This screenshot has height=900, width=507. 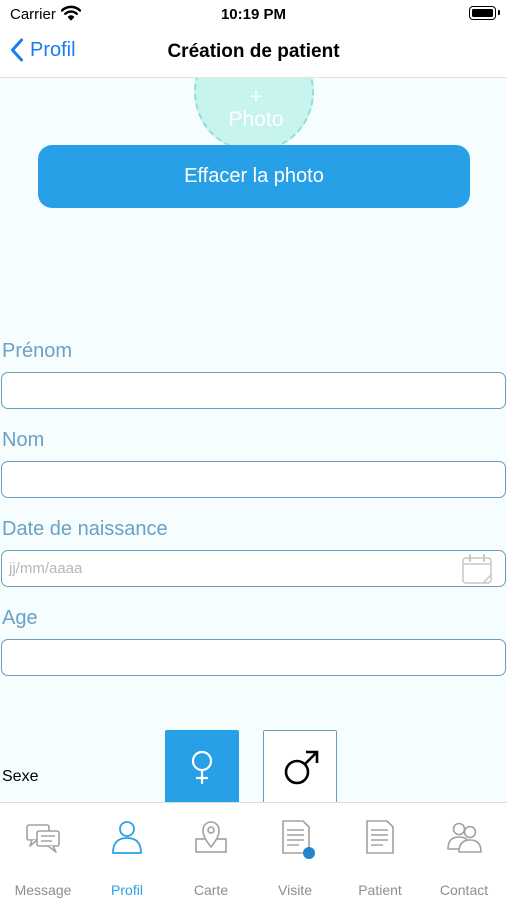 I want to click on tab-contact: Contact, so click(x=464, y=851).